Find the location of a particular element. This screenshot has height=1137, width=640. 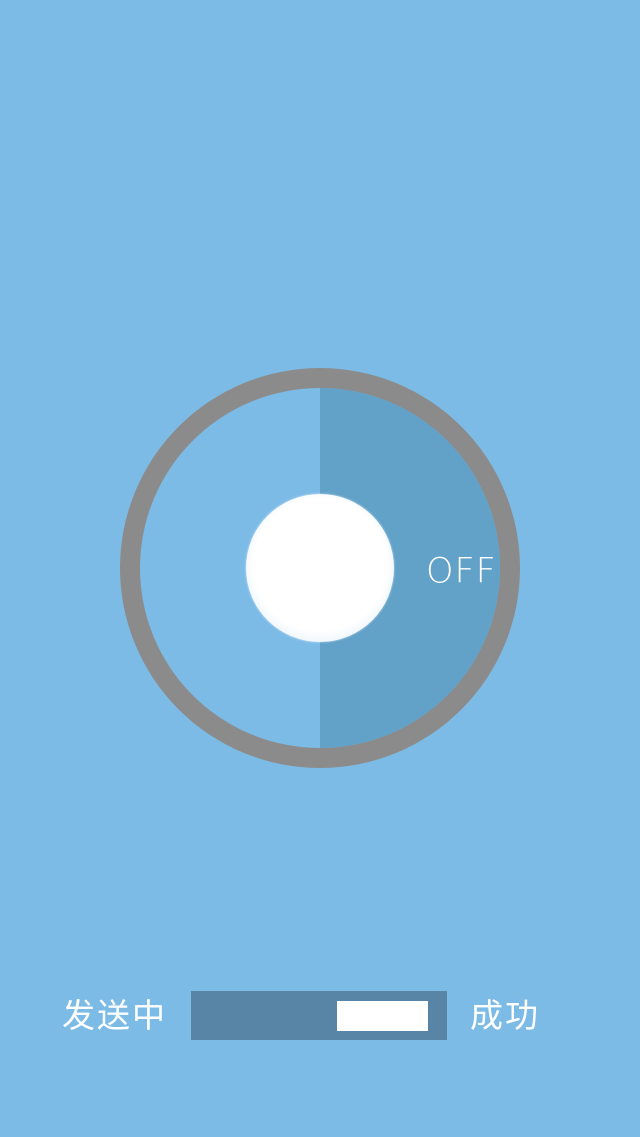

dial-knob is located at coordinates (320, 568).